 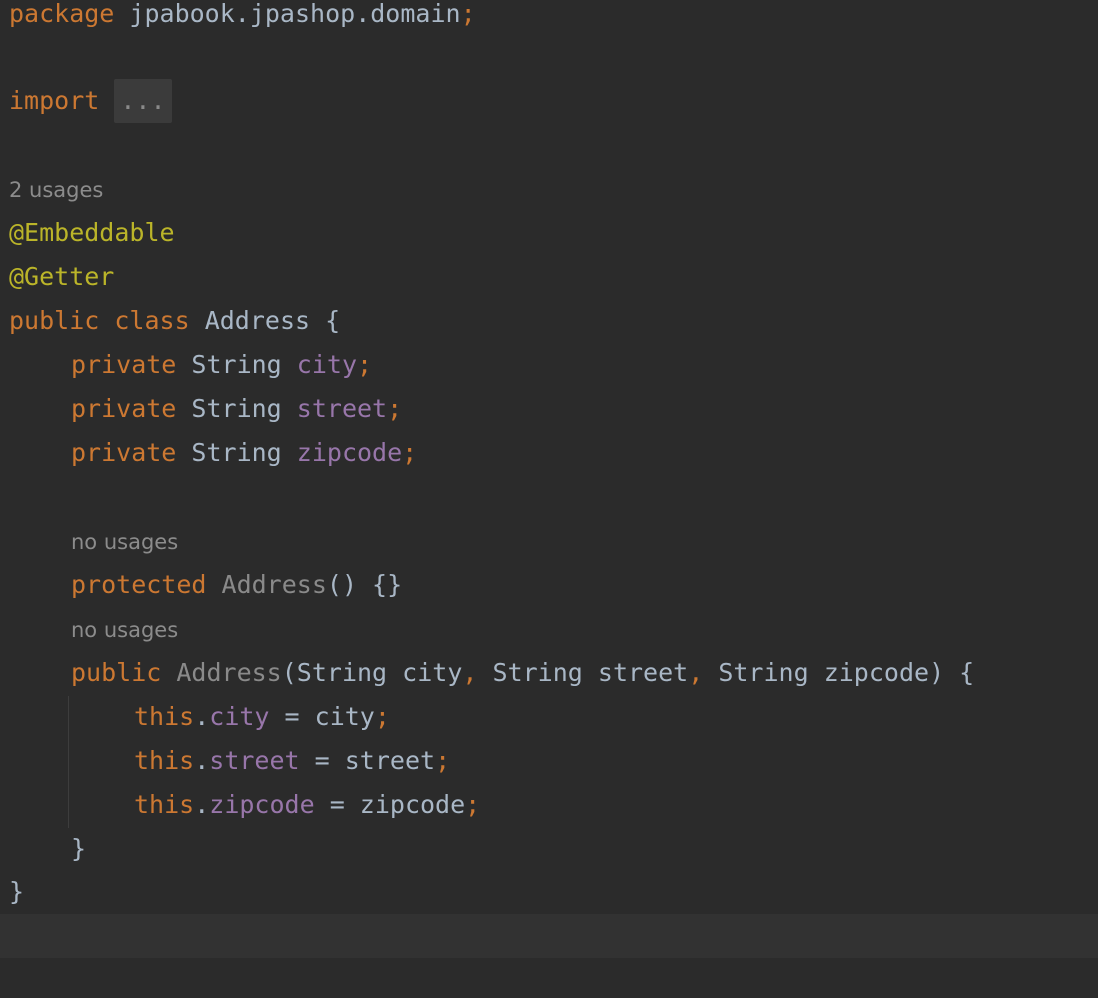 What do you see at coordinates (549, 805) in the screenshot?
I see `code-line-assign-zipcode: this.zipcode = zipcode;` at bounding box center [549, 805].